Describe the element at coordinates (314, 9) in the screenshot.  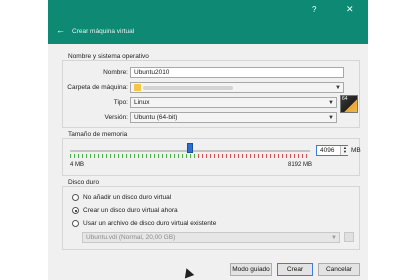
I see `help-button: ?` at that location.